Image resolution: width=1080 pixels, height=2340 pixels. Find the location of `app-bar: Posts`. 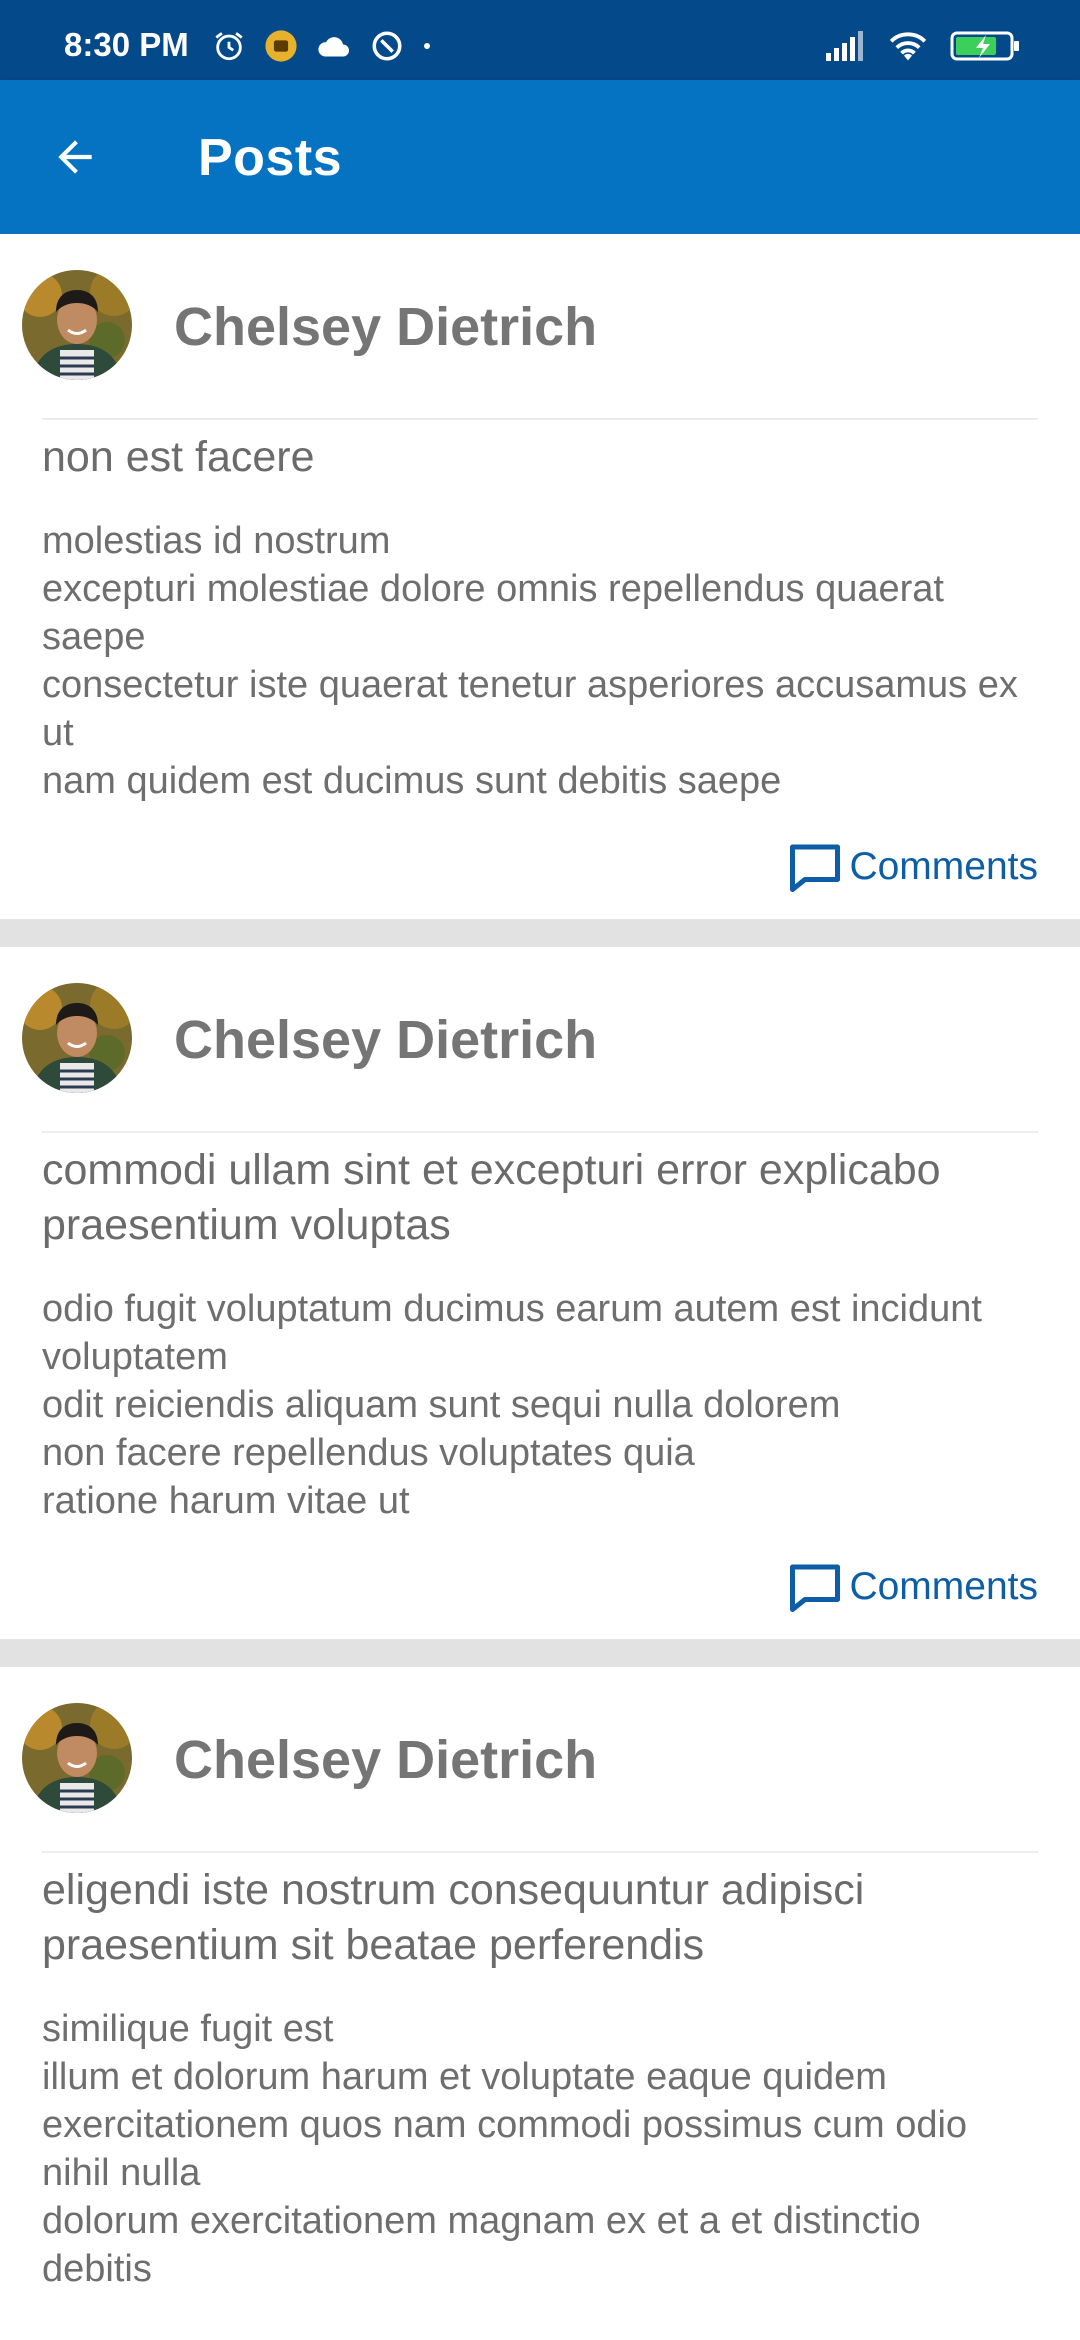

app-bar: Posts is located at coordinates (540, 157).